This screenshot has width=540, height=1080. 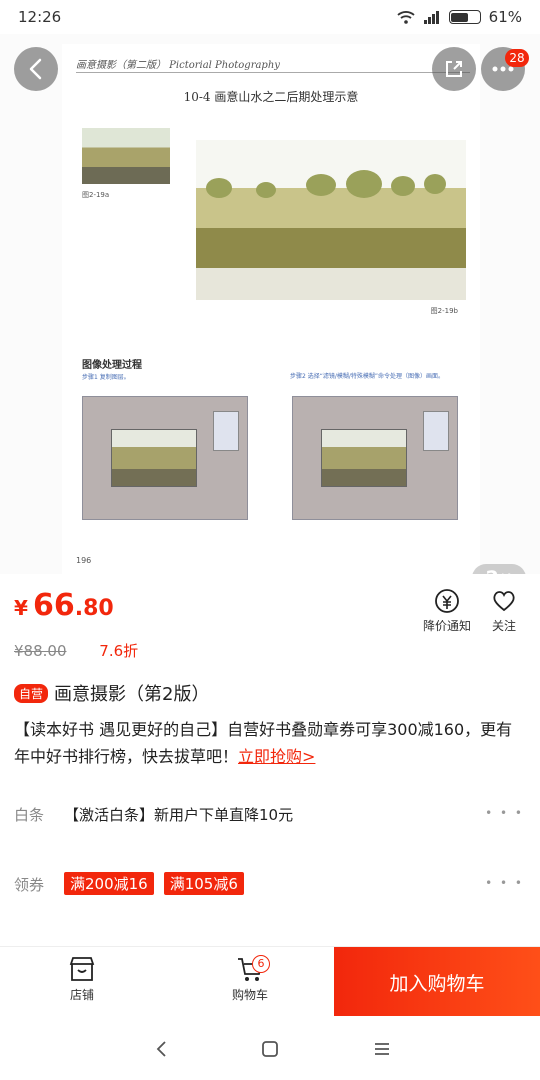 What do you see at coordinates (203, 883) in the screenshot?
I see `coupon-tag: 满105减6` at bounding box center [203, 883].